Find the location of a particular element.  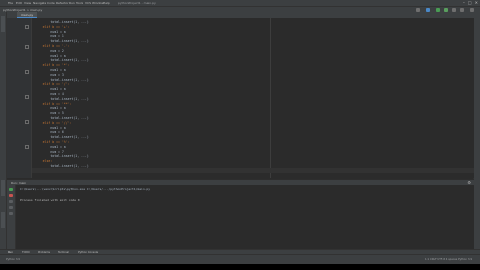

code-line: total.insert(1, ...) is located at coordinates (61, 166).